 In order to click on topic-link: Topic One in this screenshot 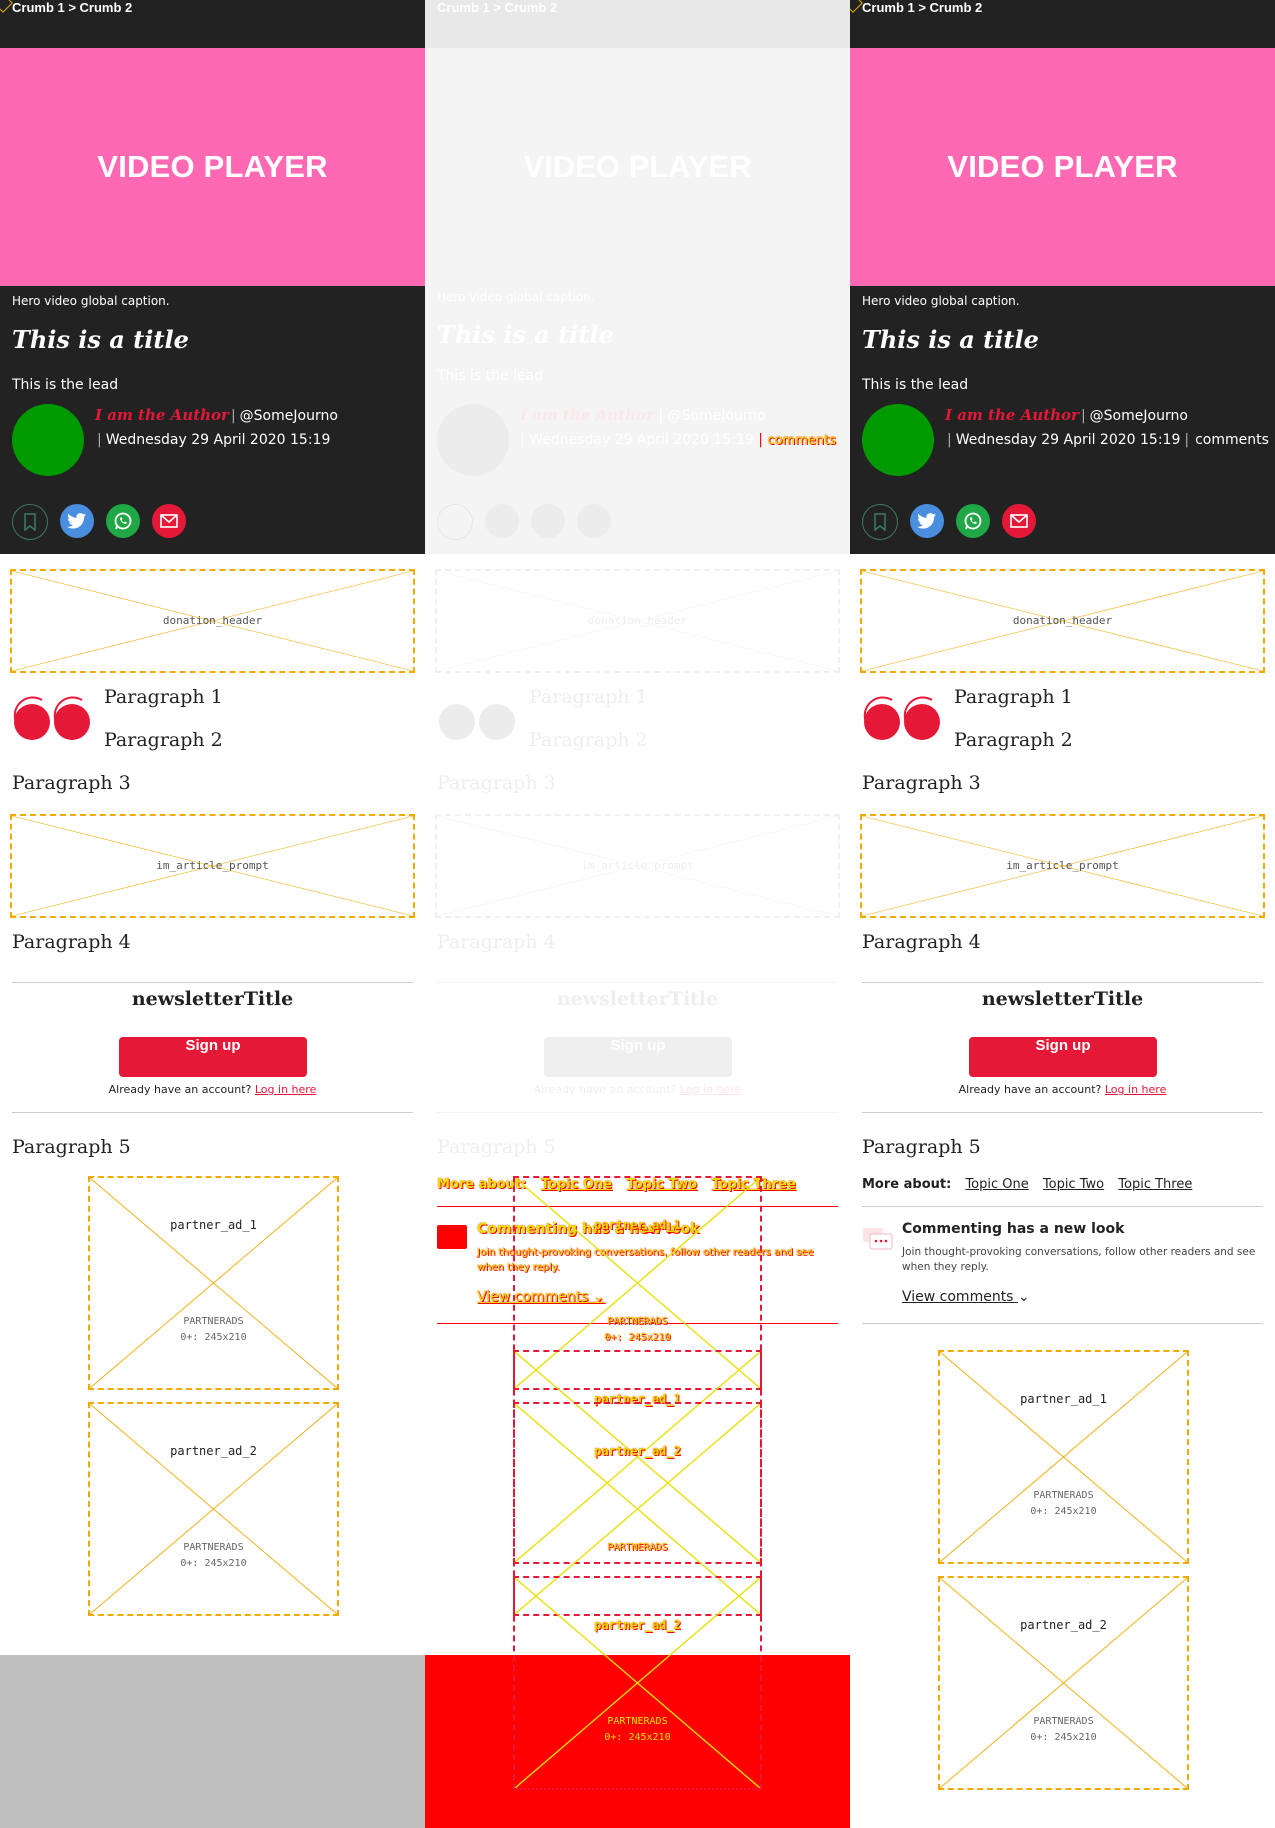, I will do `click(996, 1184)`.